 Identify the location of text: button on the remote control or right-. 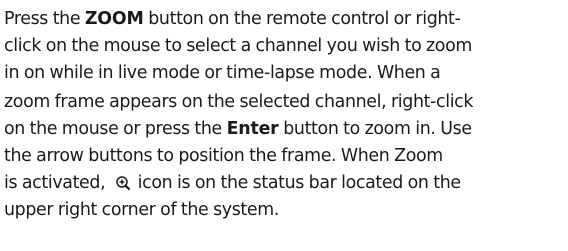
(302, 19).